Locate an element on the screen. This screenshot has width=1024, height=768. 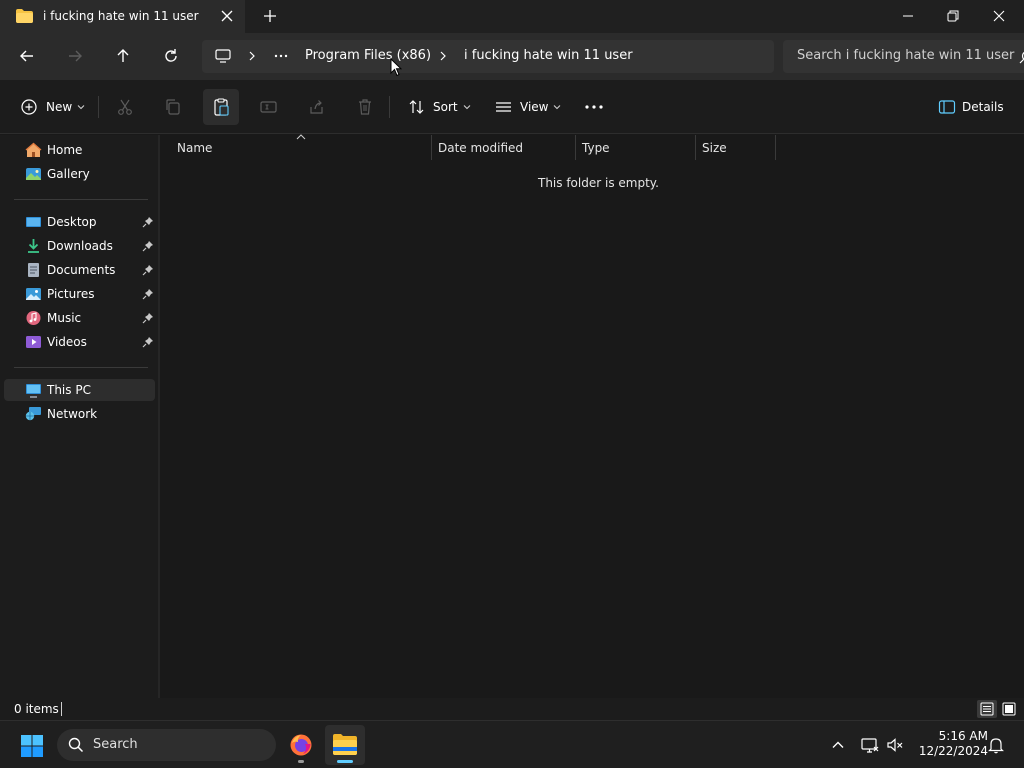
sidebar-item-desktop: Desktop is located at coordinates (79, 222).